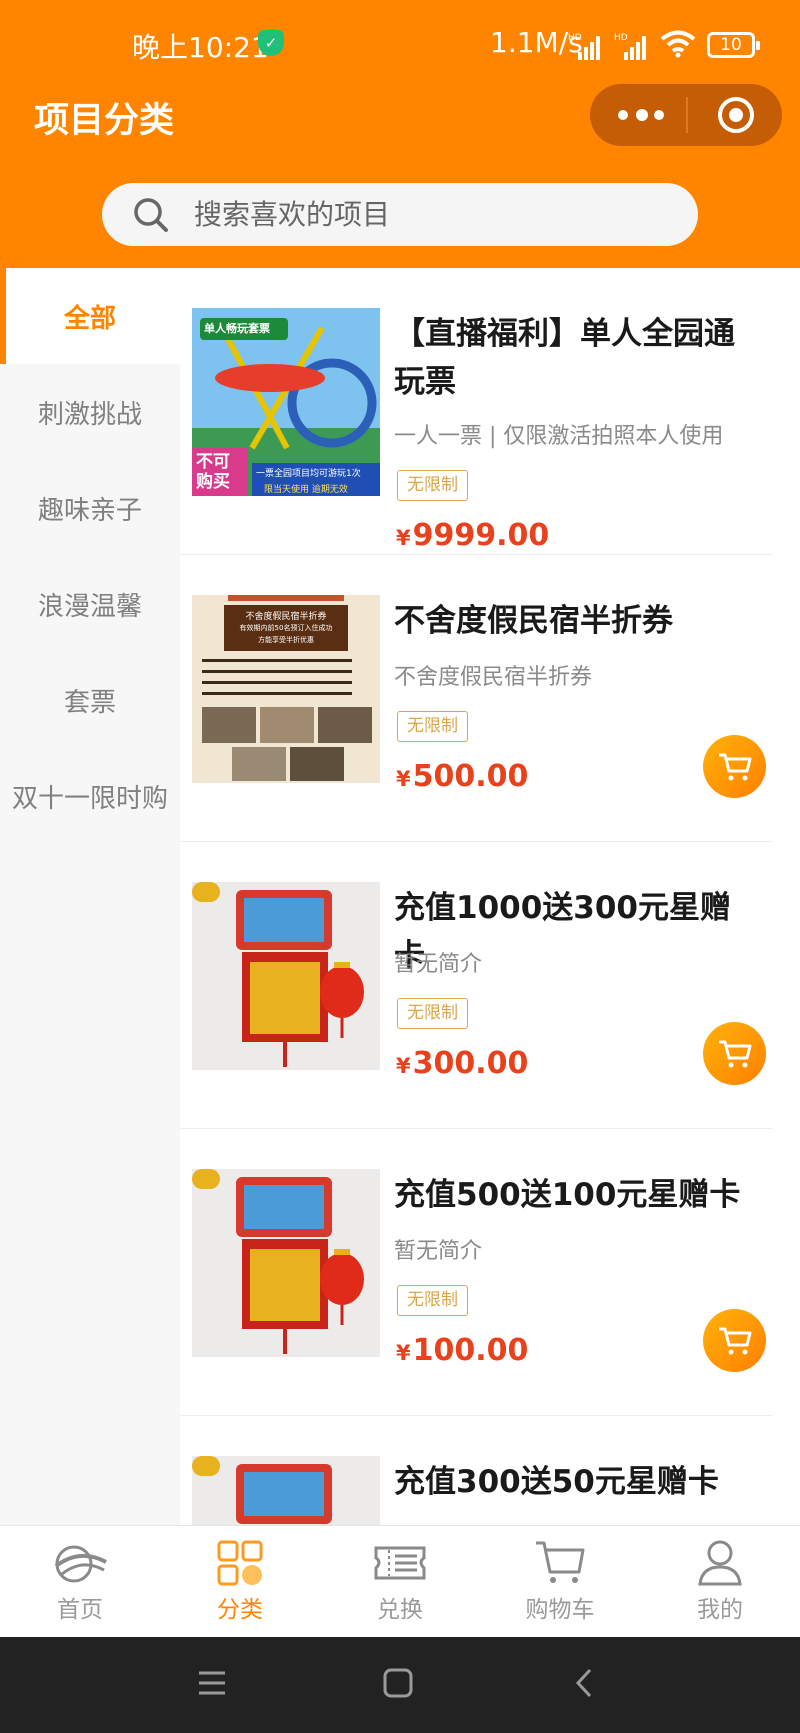 This screenshot has height=1733, width=800. I want to click on product-price: ¥100.00, so click(462, 1350).